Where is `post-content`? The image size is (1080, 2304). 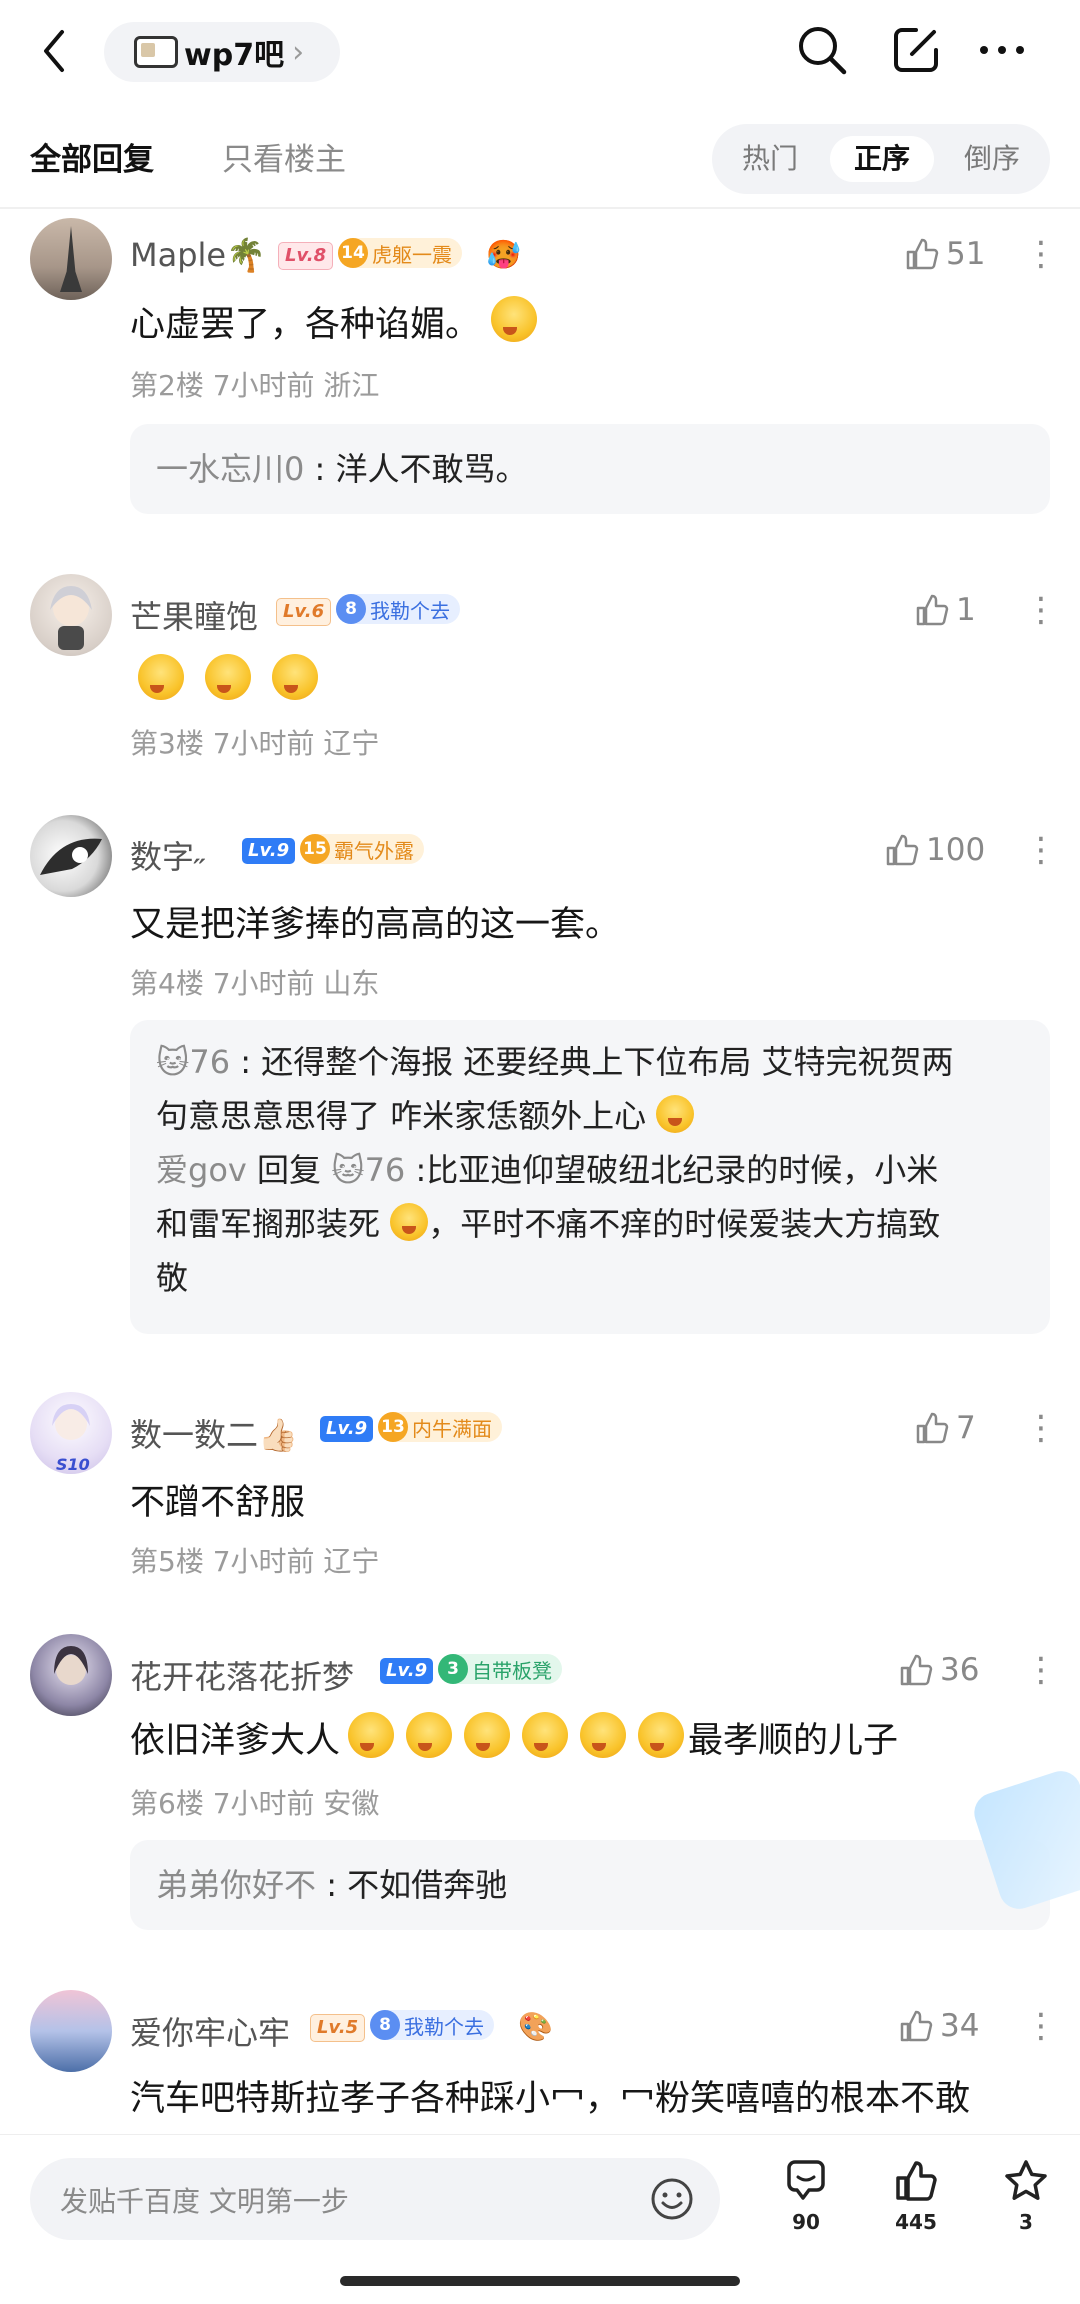
post-content is located at coordinates (228, 678).